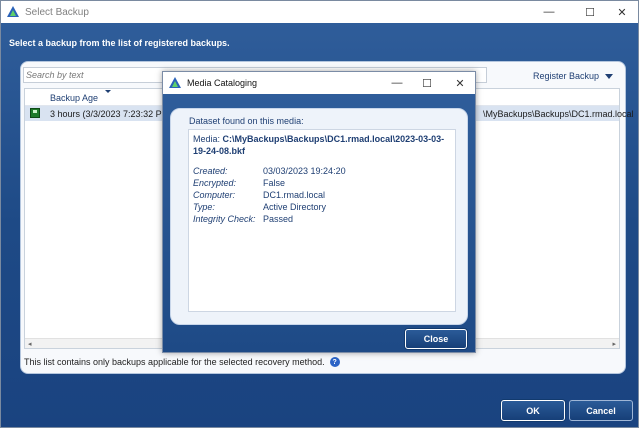 The width and height of the screenshot is (639, 428). What do you see at coordinates (601, 410) in the screenshot?
I see `cancel-button: Cancel` at bounding box center [601, 410].